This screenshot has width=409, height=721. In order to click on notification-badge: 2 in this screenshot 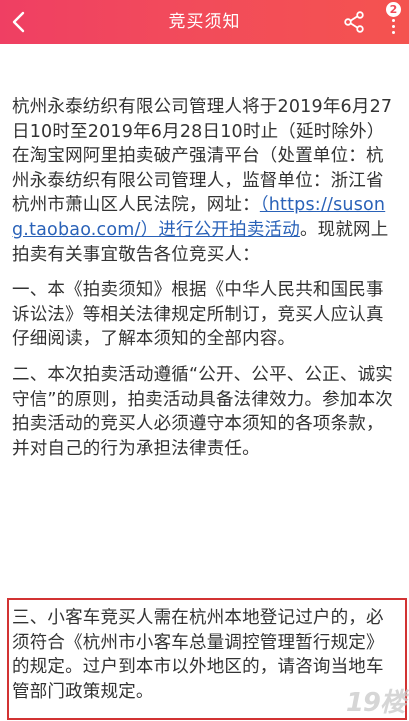, I will do `click(393, 9)`.